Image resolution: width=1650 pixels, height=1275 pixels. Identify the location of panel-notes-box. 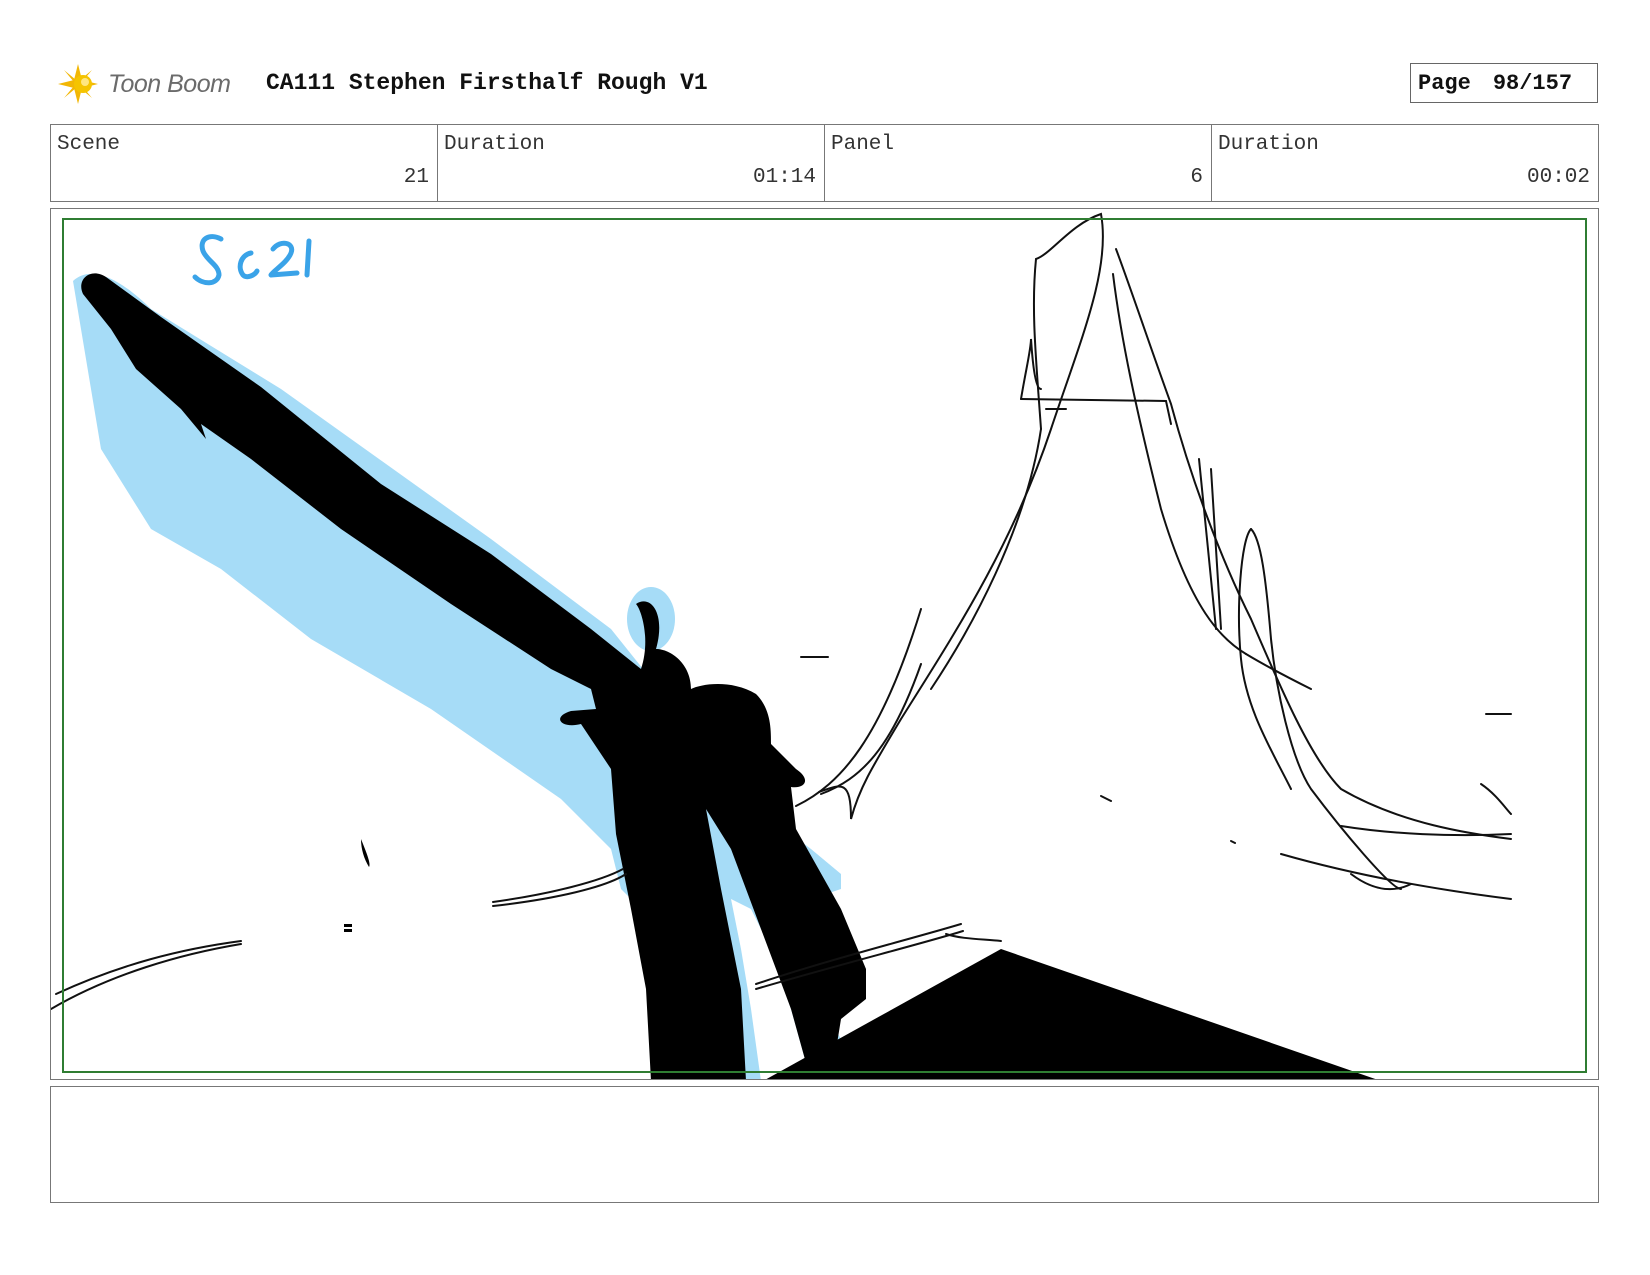
(824, 1144).